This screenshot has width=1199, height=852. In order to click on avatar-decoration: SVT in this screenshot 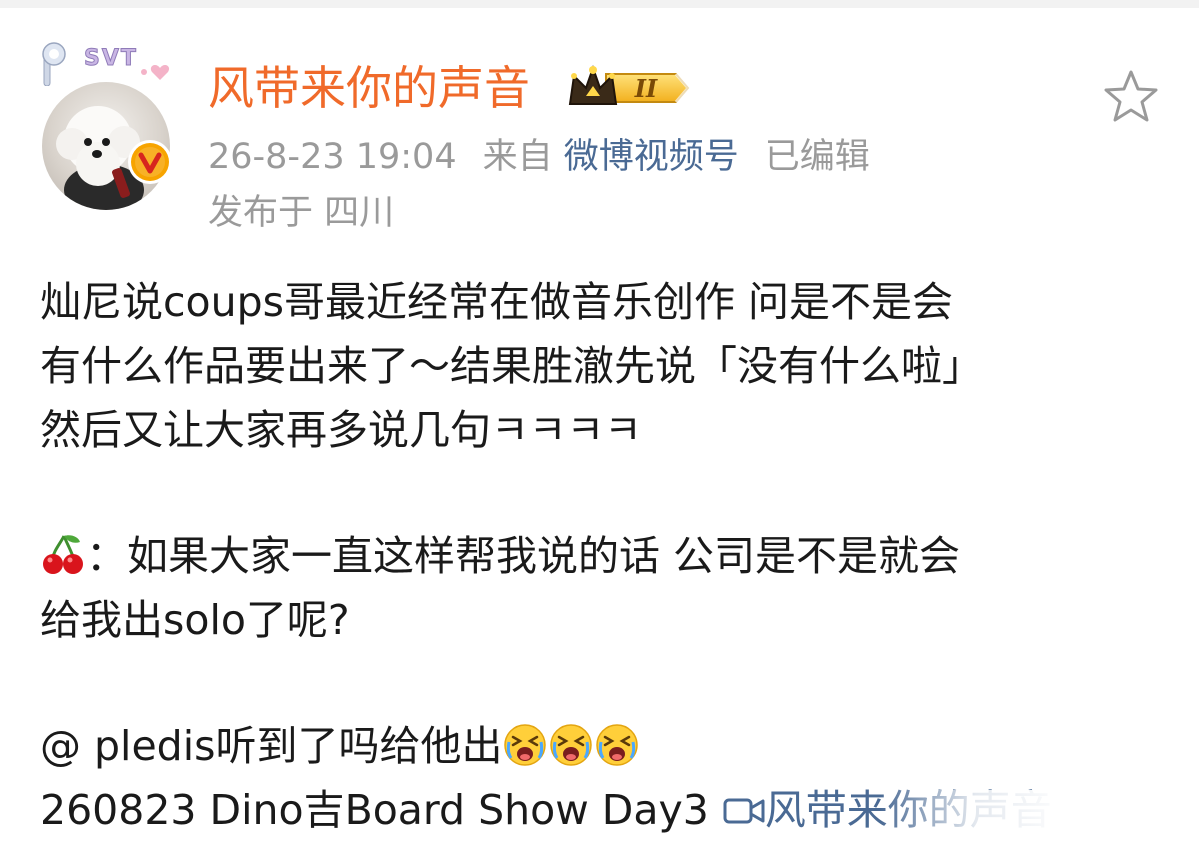, I will do `click(107, 64)`.